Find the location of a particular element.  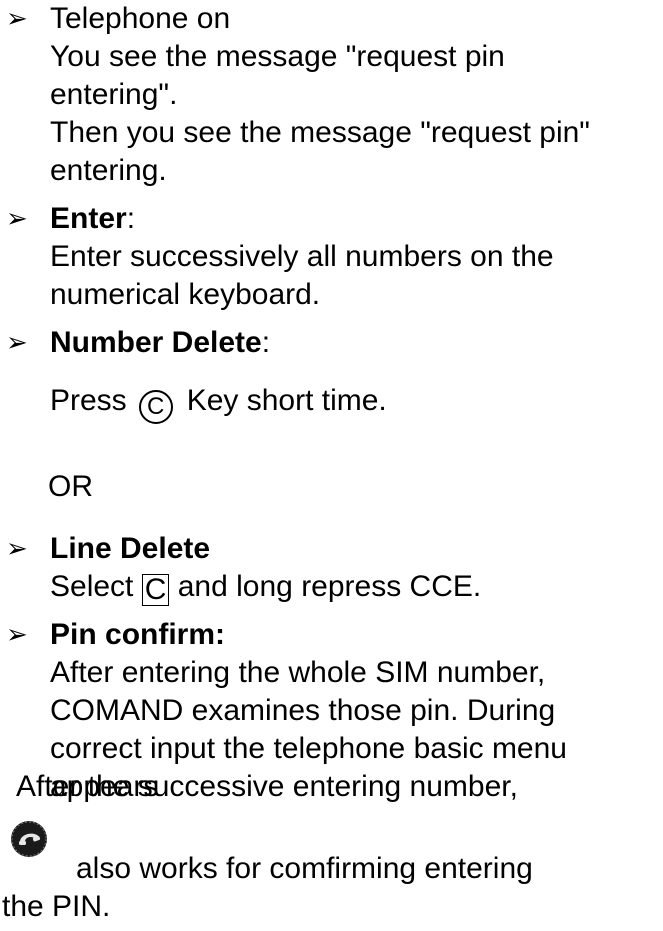

item-text: entering". is located at coordinates (114, 94).